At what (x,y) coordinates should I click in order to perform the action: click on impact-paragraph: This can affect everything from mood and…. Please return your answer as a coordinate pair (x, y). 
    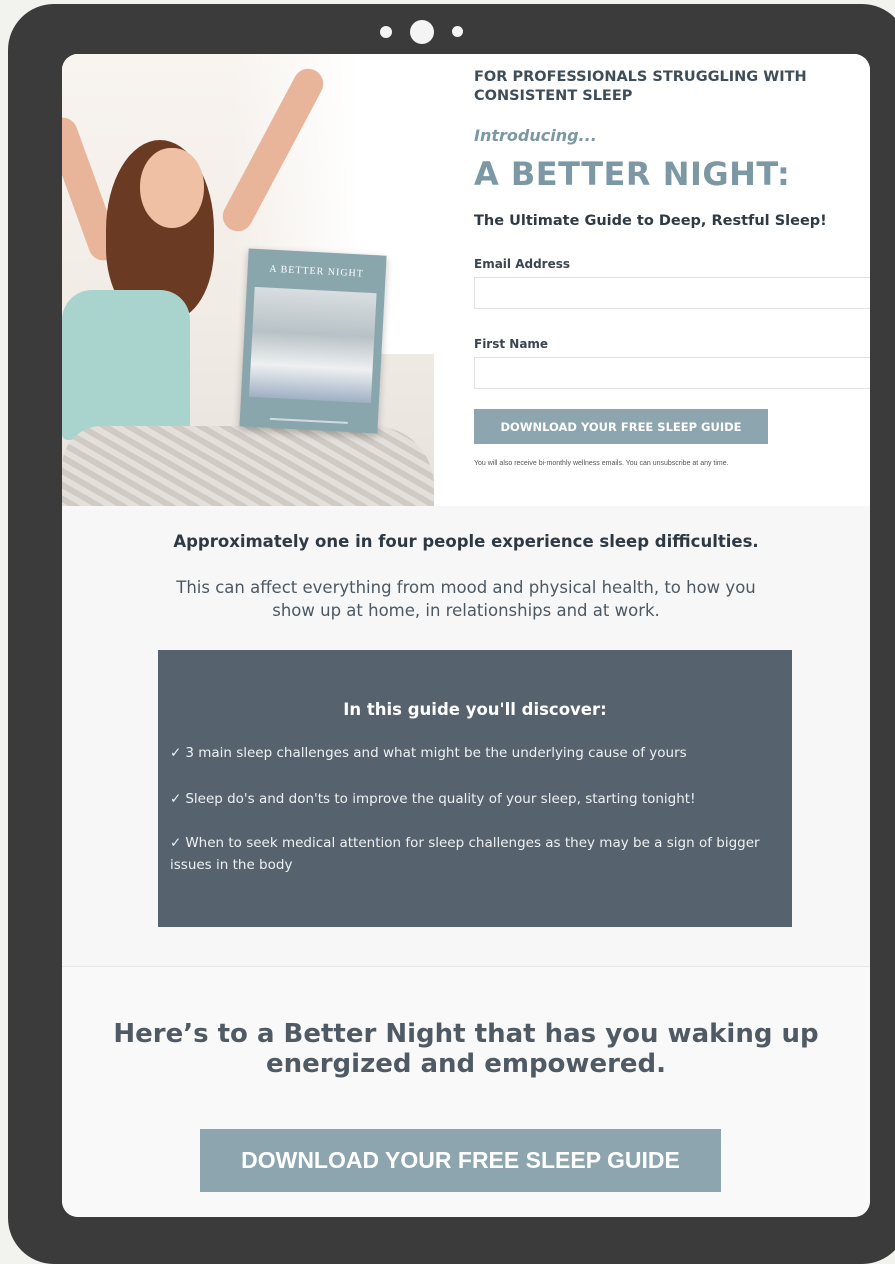
    Looking at the image, I should click on (466, 599).